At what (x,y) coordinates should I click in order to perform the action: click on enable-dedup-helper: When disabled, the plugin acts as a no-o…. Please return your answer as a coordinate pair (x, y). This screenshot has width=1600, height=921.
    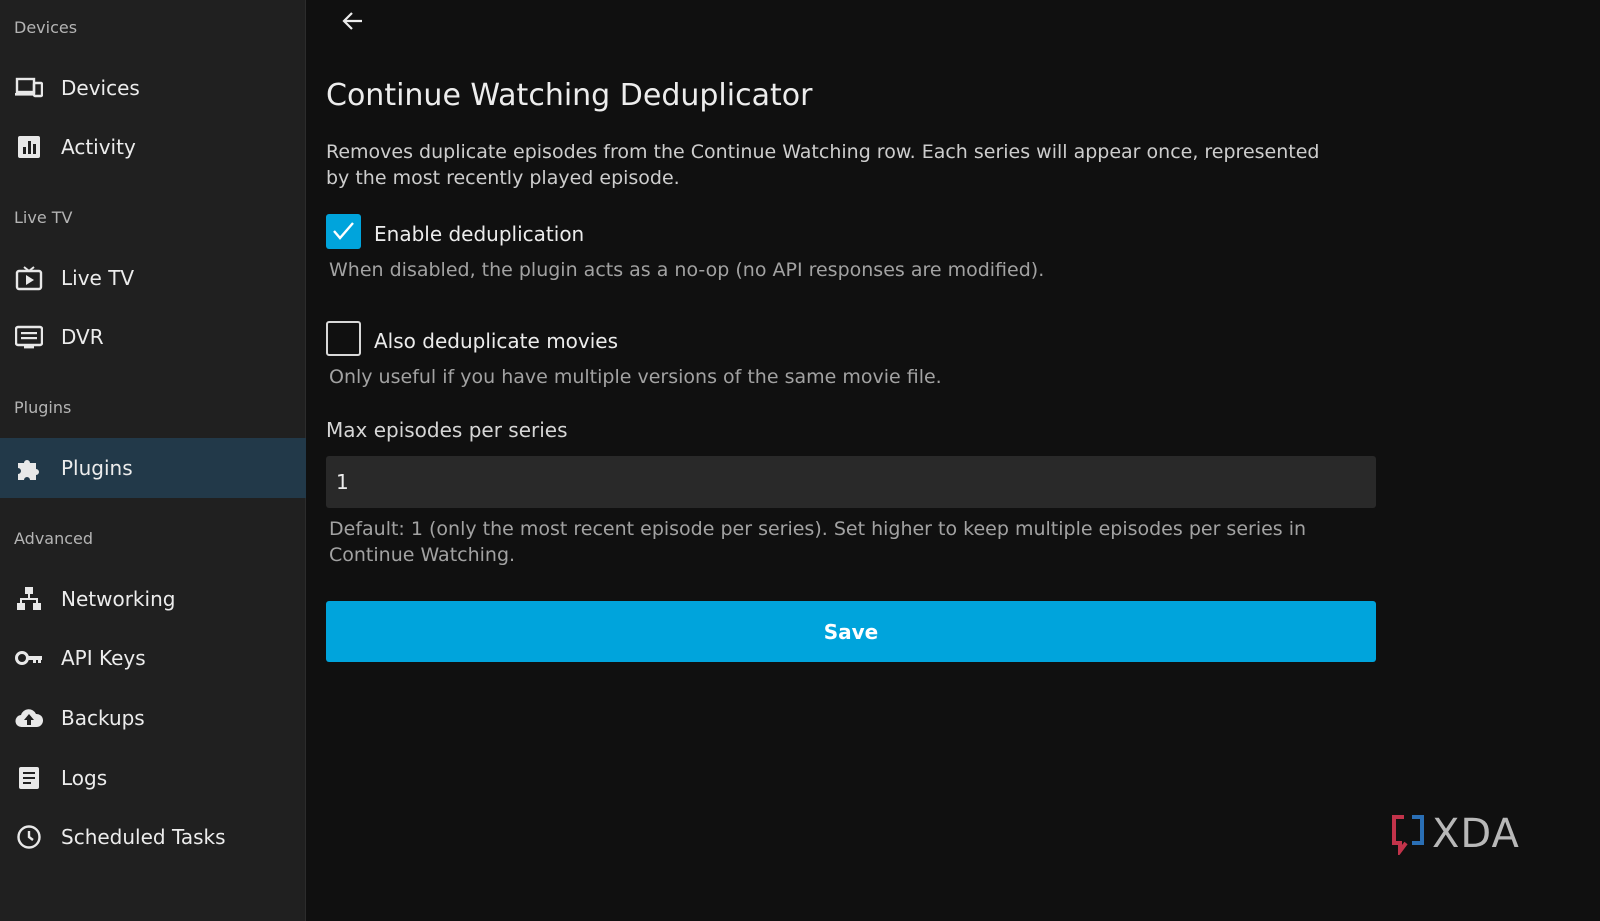
    Looking at the image, I should click on (687, 270).